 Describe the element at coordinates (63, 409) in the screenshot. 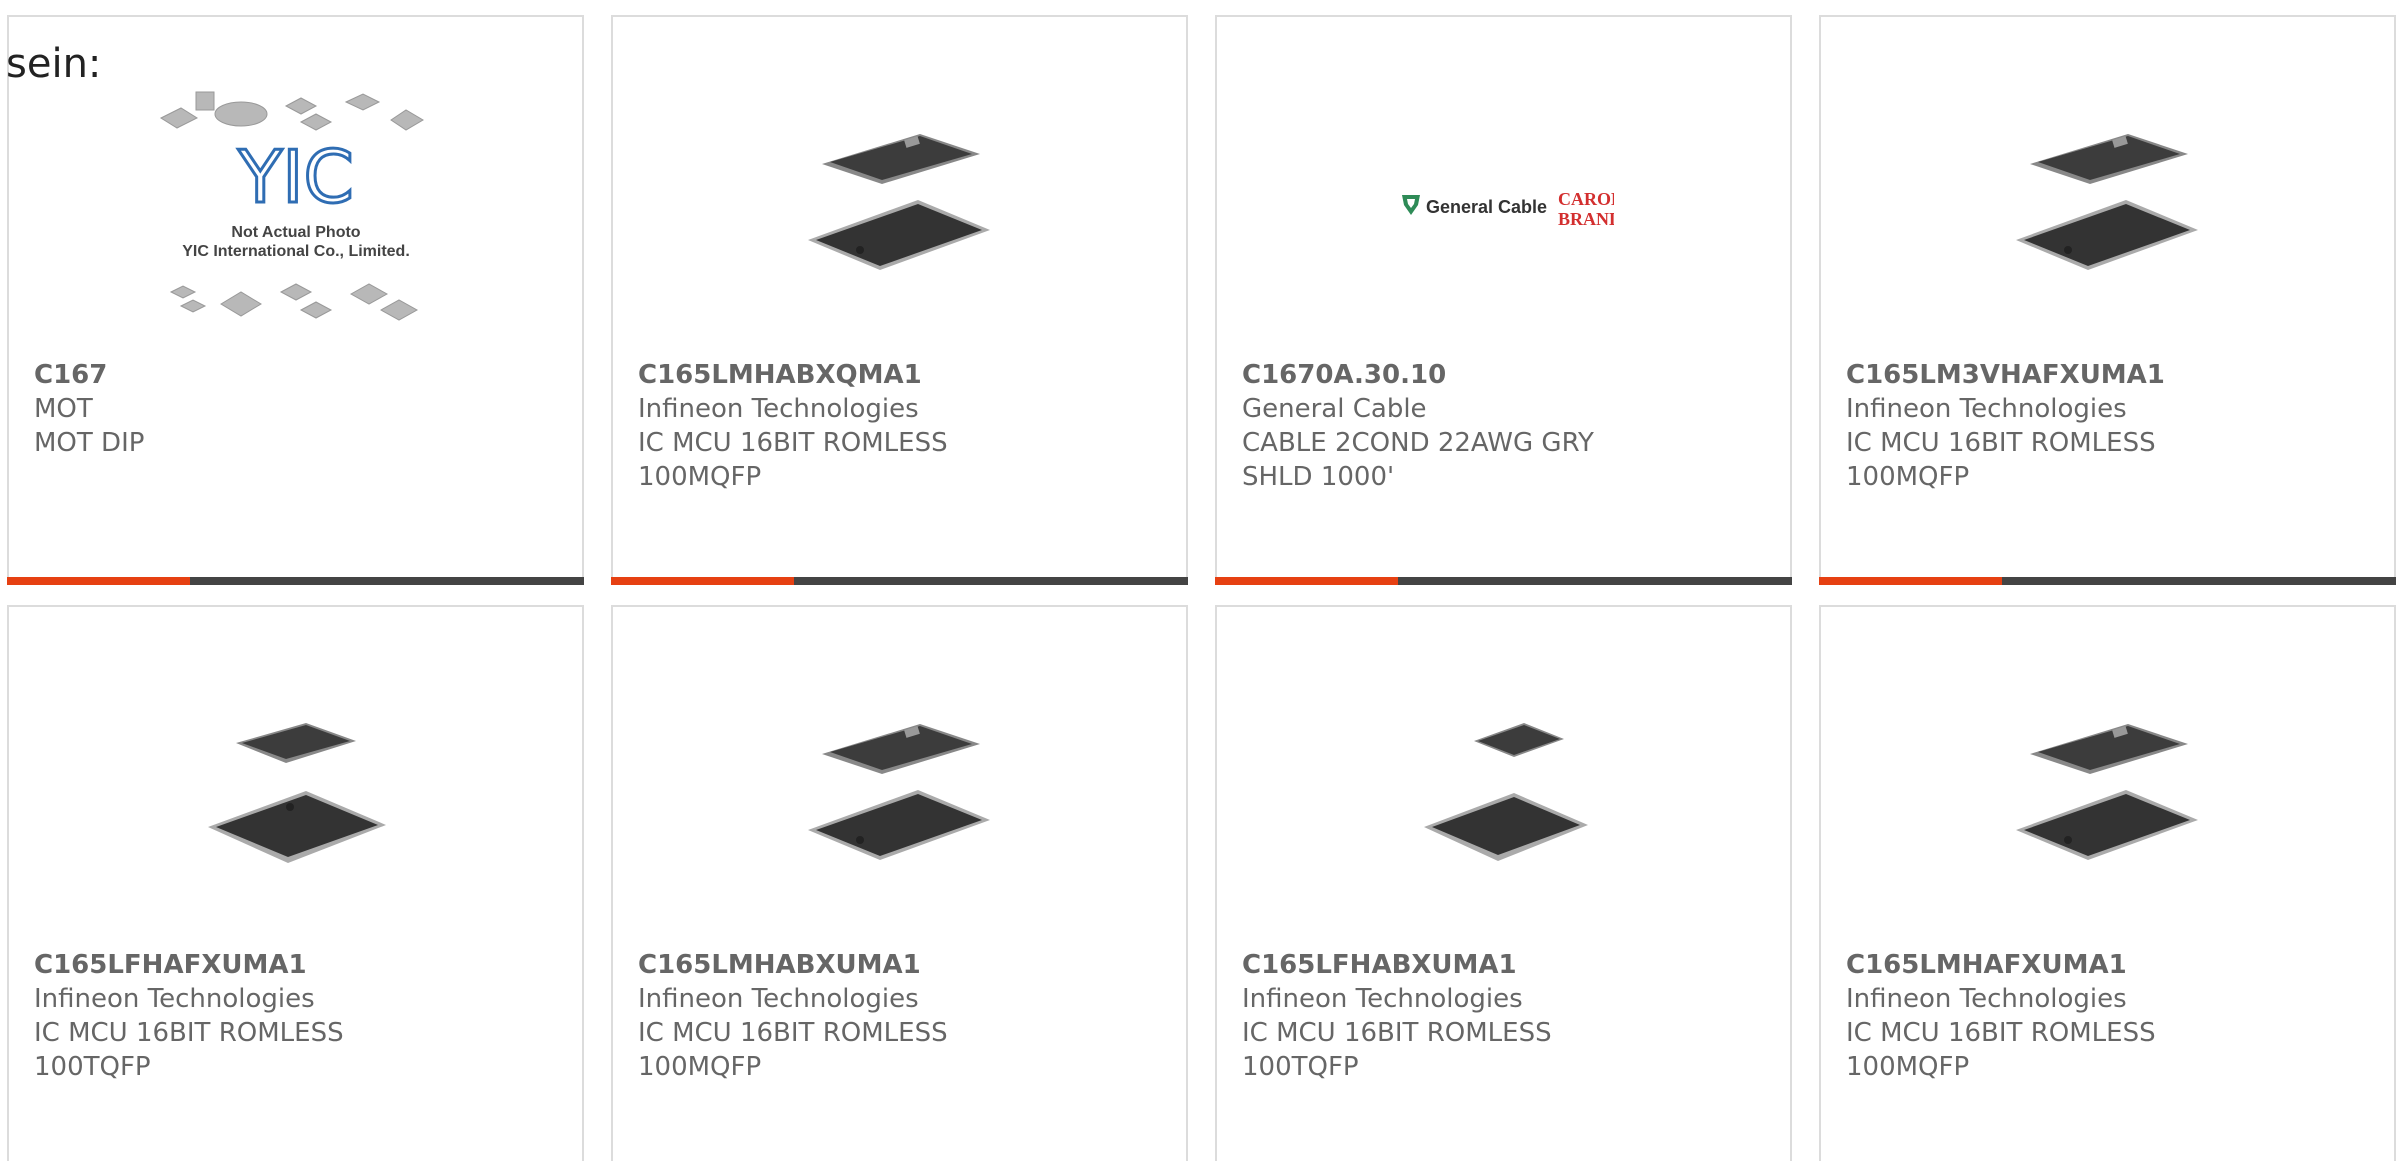

I see `manufacturer: MOT` at that location.